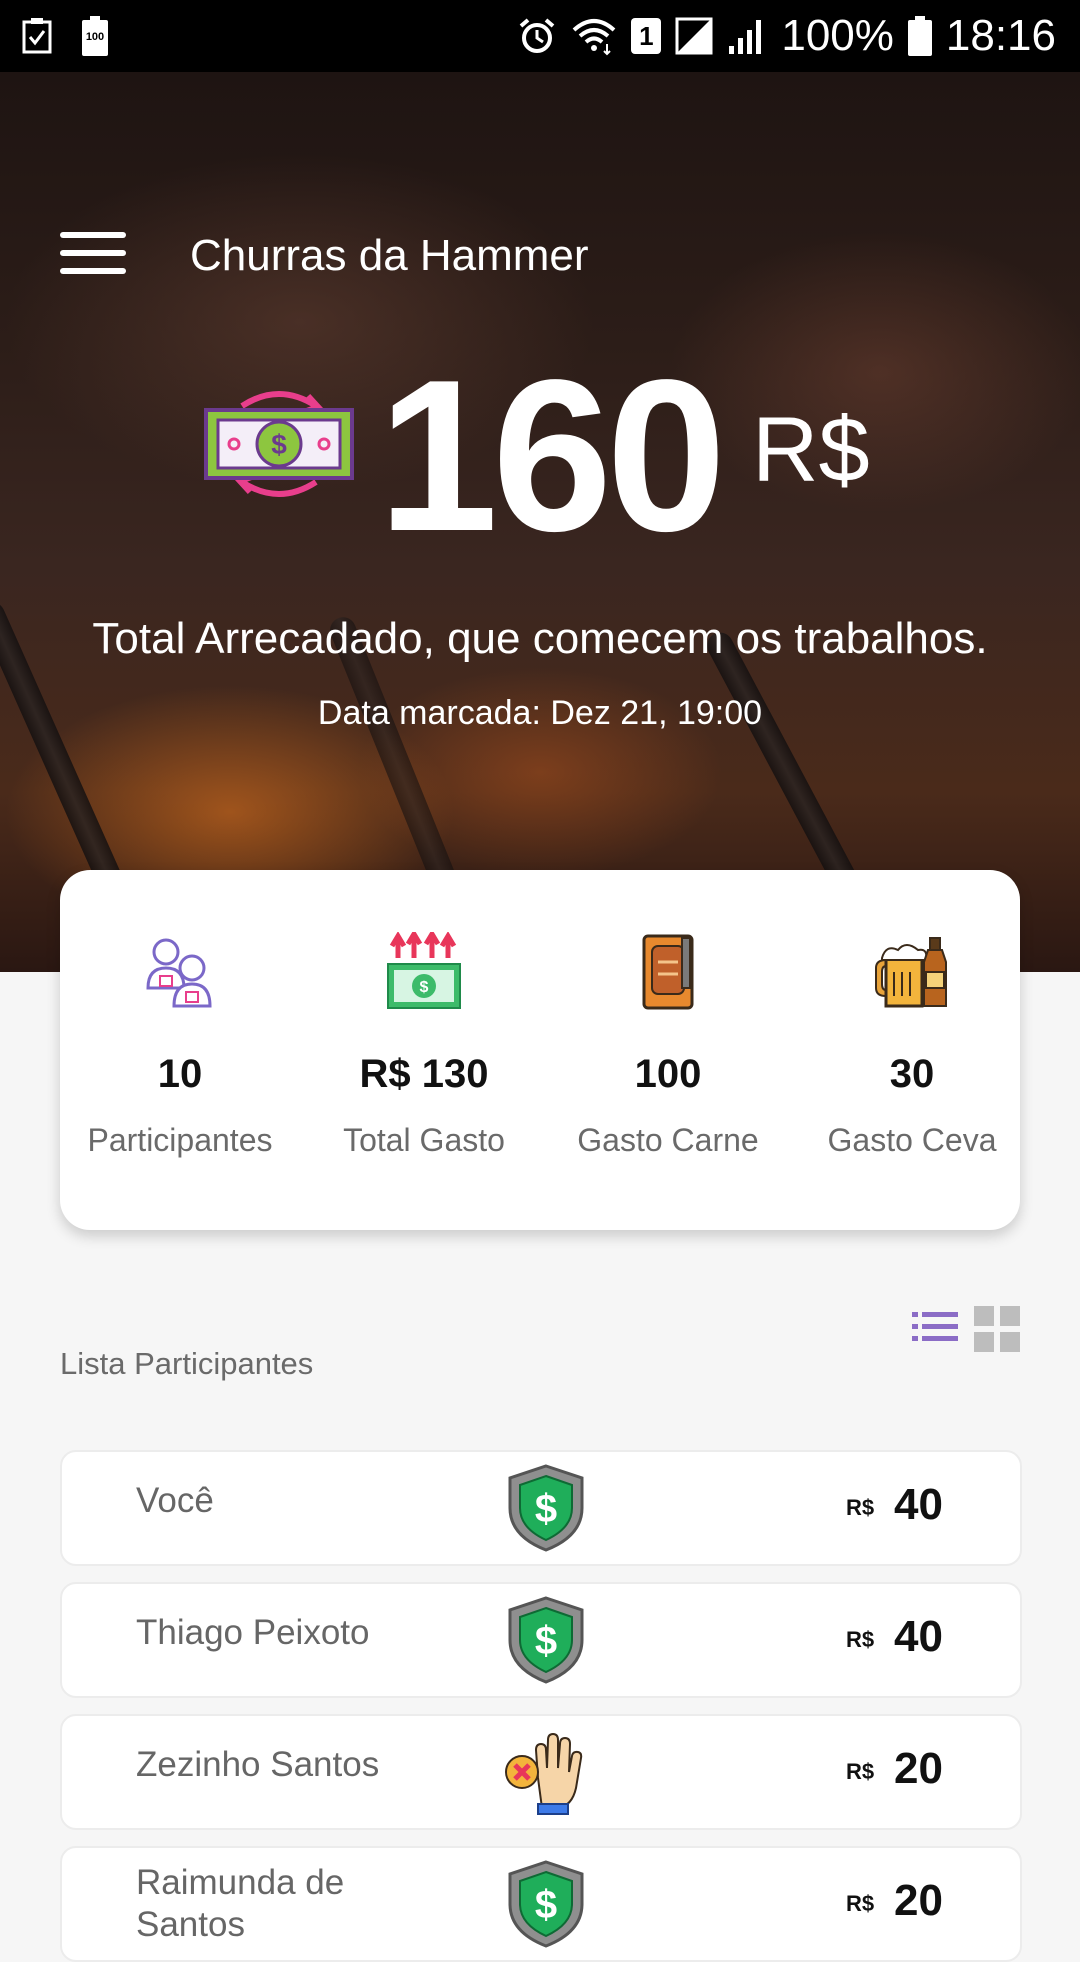  Describe the element at coordinates (552, 455) in the screenshot. I see `total-amount: 160` at that location.